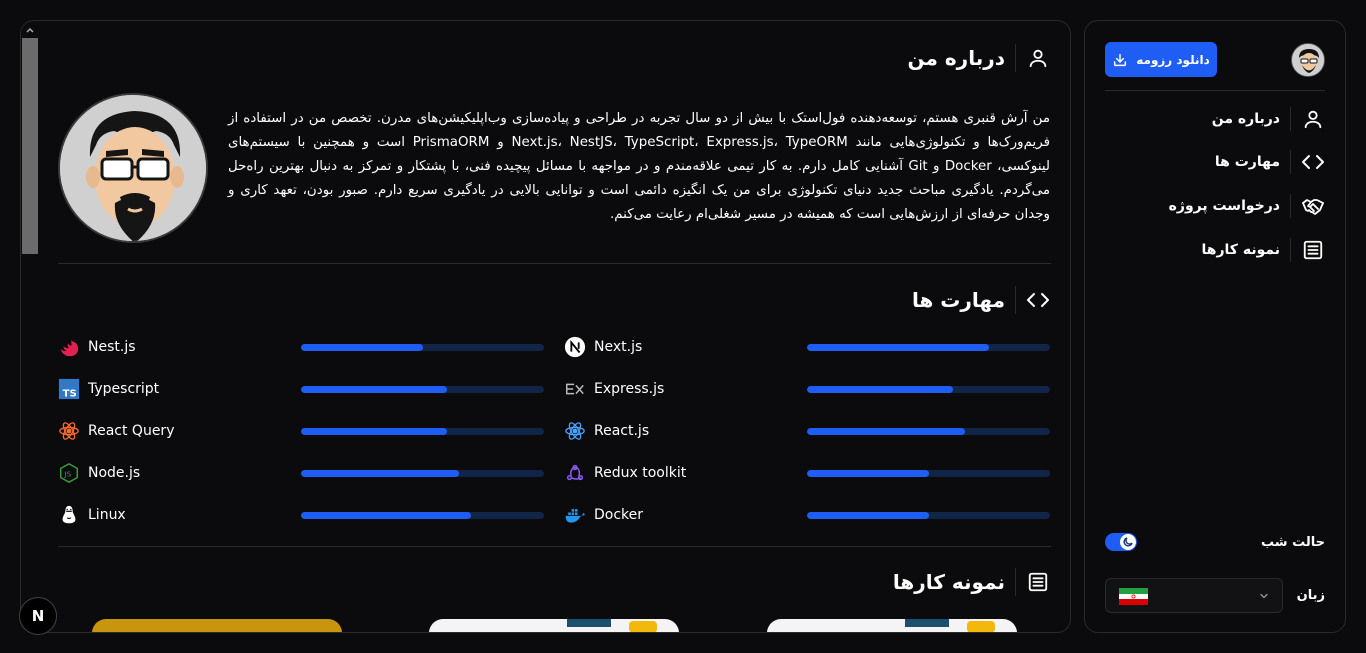  I want to click on skill-item: Nest.js, so click(301, 347).